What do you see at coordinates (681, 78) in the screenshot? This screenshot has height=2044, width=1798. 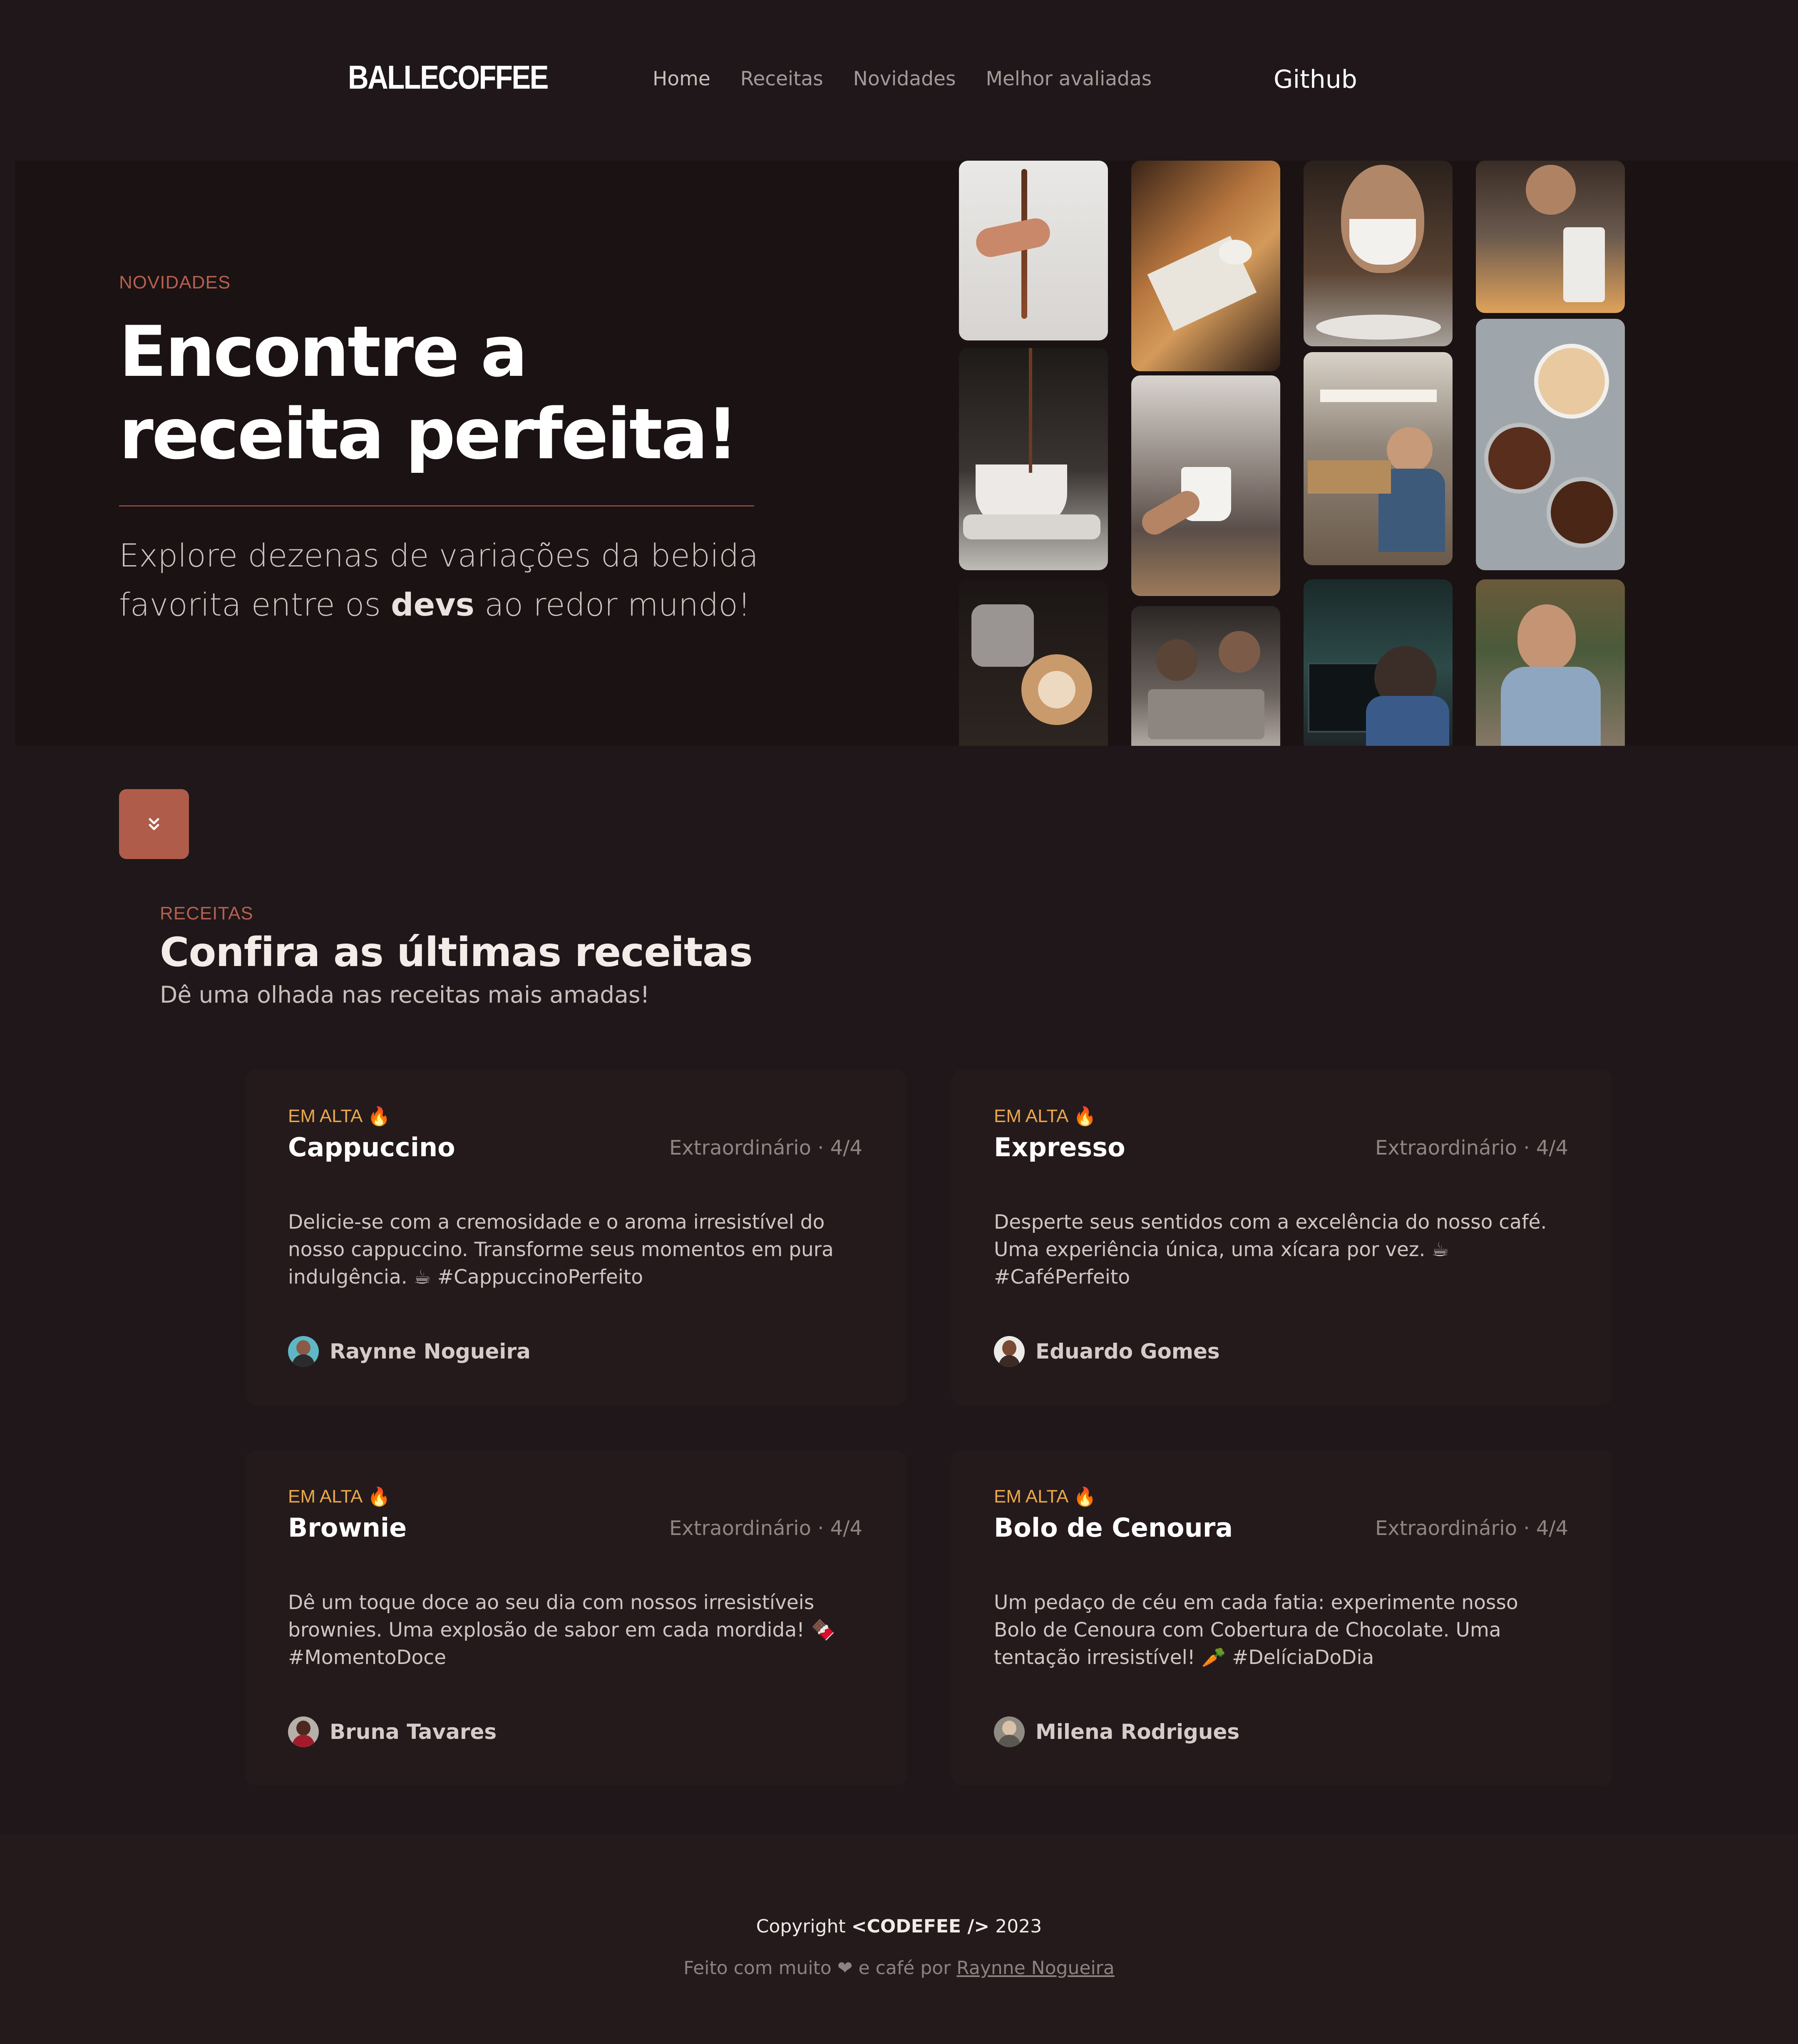 I see `nav-link-home: Home` at bounding box center [681, 78].